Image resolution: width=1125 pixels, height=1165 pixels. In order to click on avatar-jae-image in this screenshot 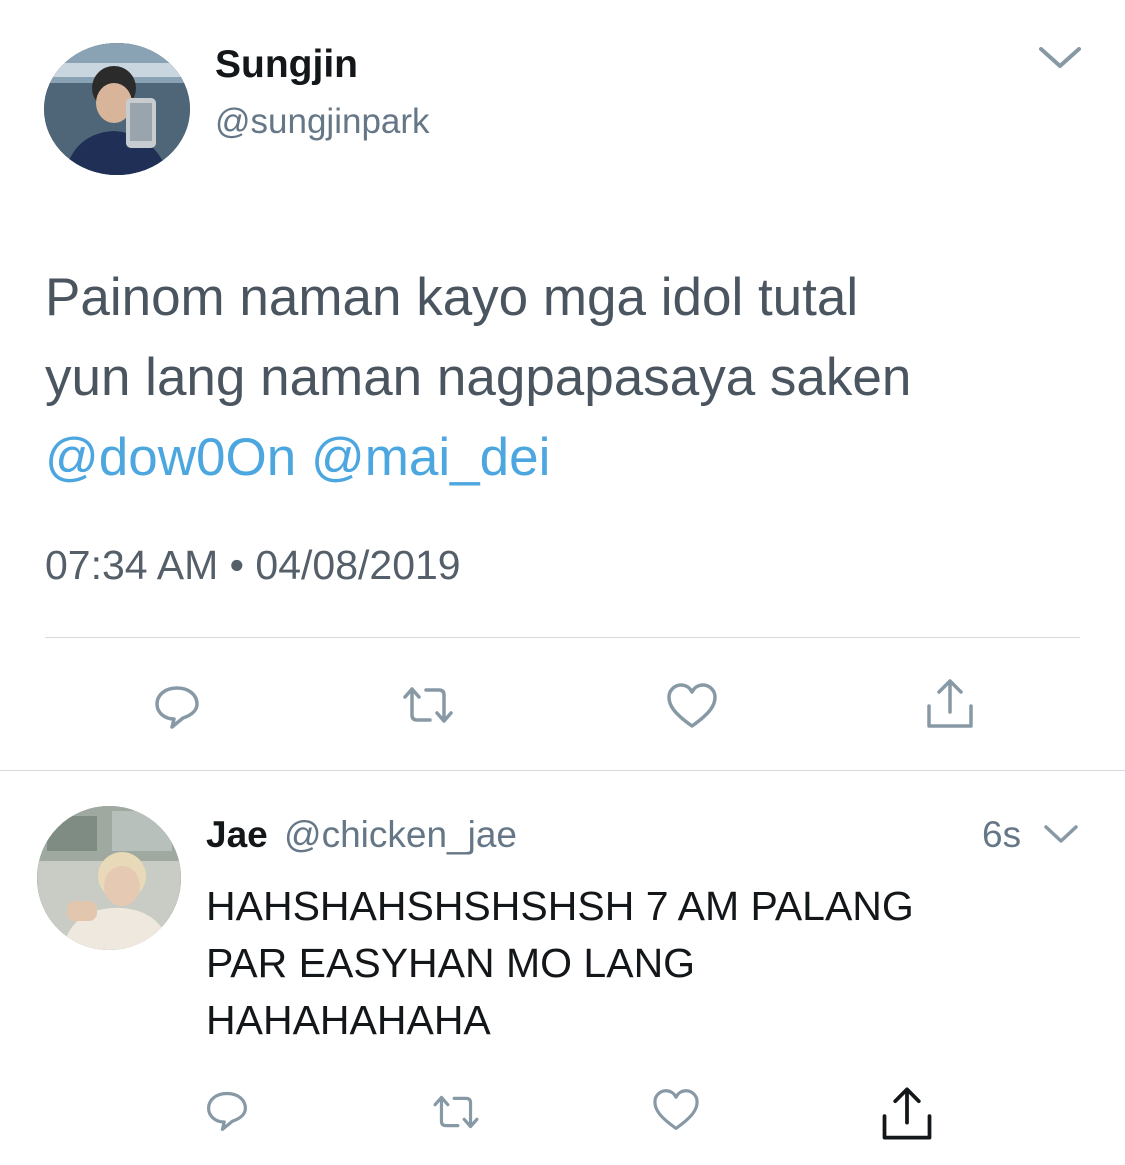, I will do `click(109, 878)`.